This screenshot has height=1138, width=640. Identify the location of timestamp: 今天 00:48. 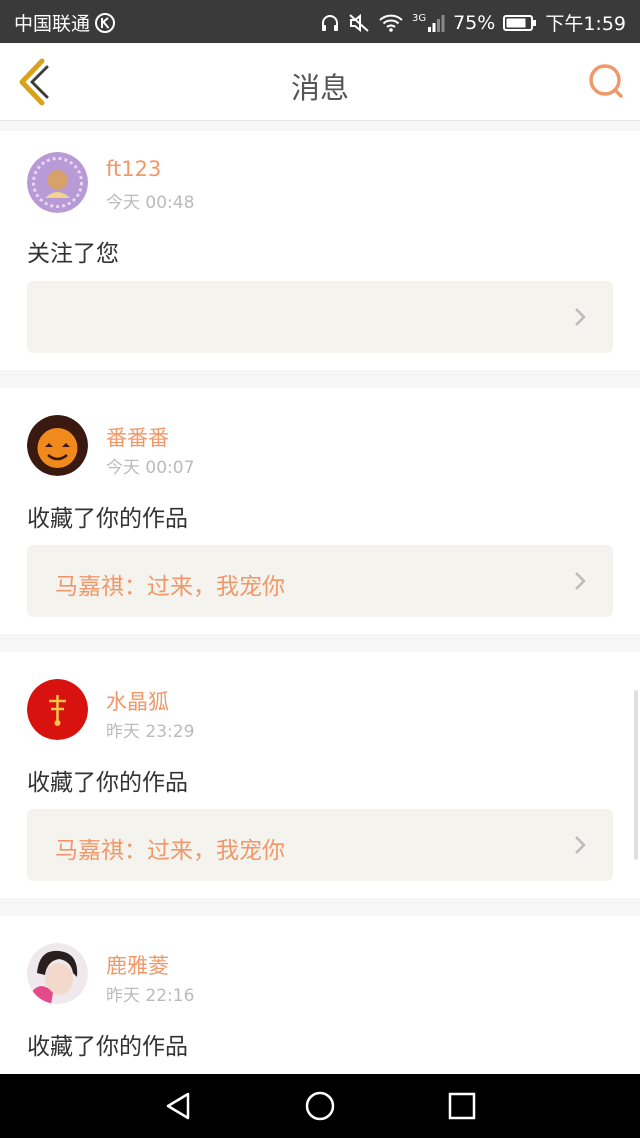
(150, 203).